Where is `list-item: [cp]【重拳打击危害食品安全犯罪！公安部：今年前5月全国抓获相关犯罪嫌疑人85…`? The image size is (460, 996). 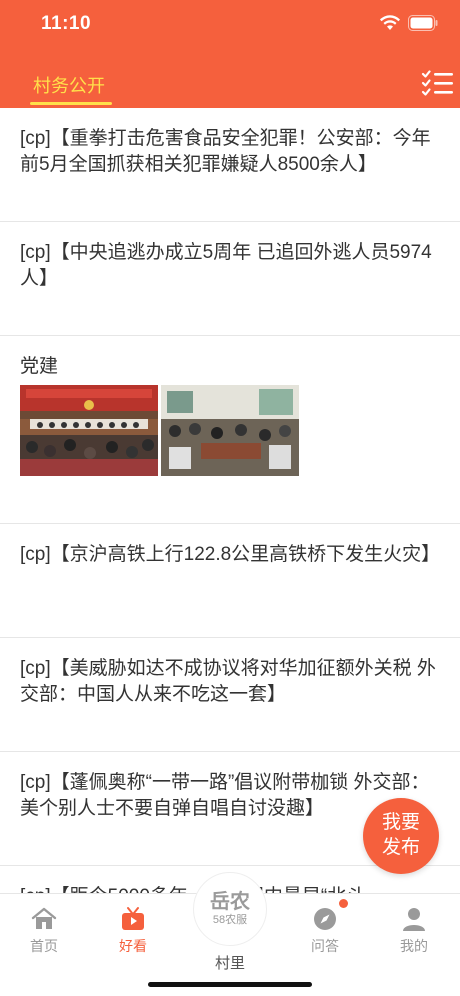
list-item: [cp]【重拳打击危害食品安全犯罪！公安部：今年前5月全国抓获相关犯罪嫌疑人85… is located at coordinates (230, 165).